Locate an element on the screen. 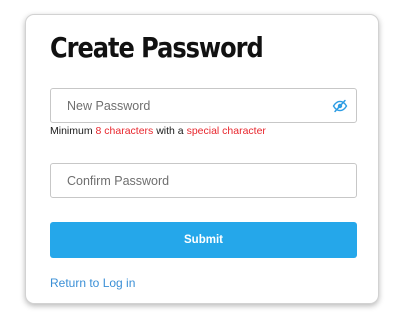  return-to-login-link: Return to Log in is located at coordinates (92, 283).